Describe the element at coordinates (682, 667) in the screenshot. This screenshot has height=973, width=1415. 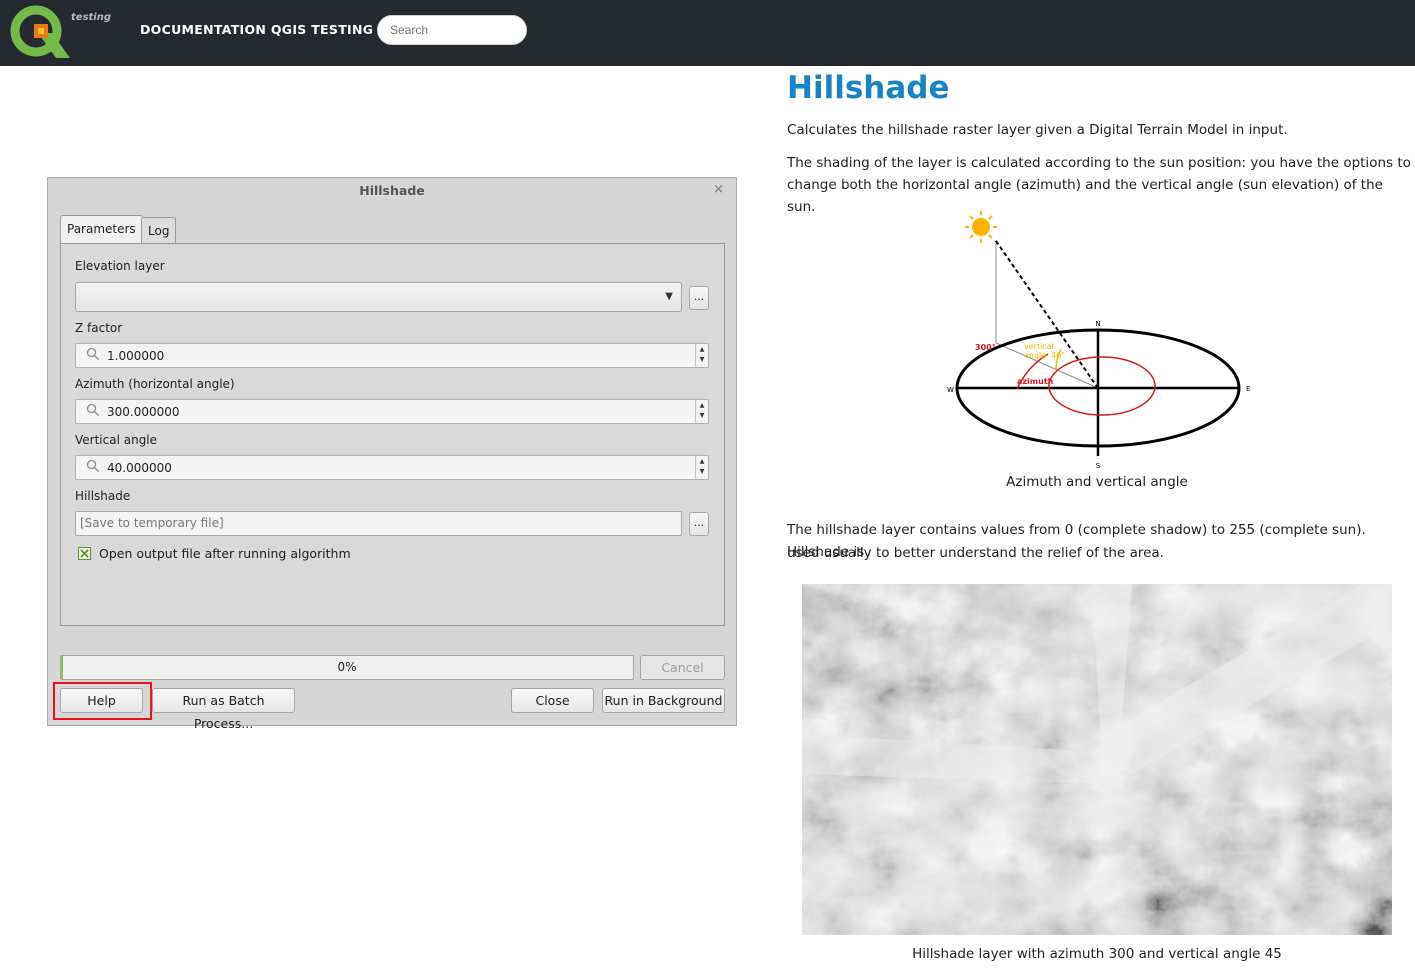
I see `cancel-button: Cancel` at that location.